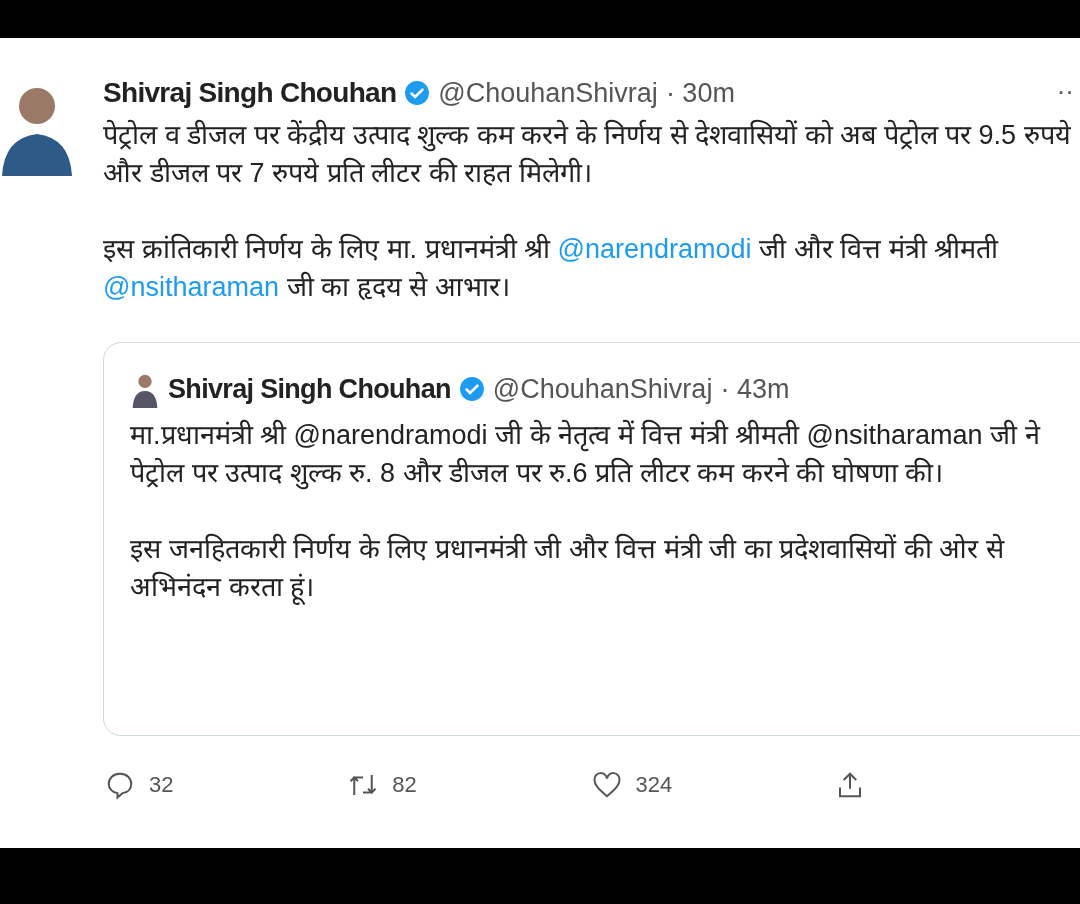 This screenshot has width=1080, height=904. Describe the element at coordinates (587, 154) in the screenshot. I see `tweet-text: पेट्रोल व डीजल पर केंद्रीय उत्पाद शुल्क कम करने के निर्णय से देशवासियों को अब पेट्रोल पर 9.5 रुपये और डीजल पर 7 रुपये प्रति लीटर की राहत मिलेगी।` at that location.